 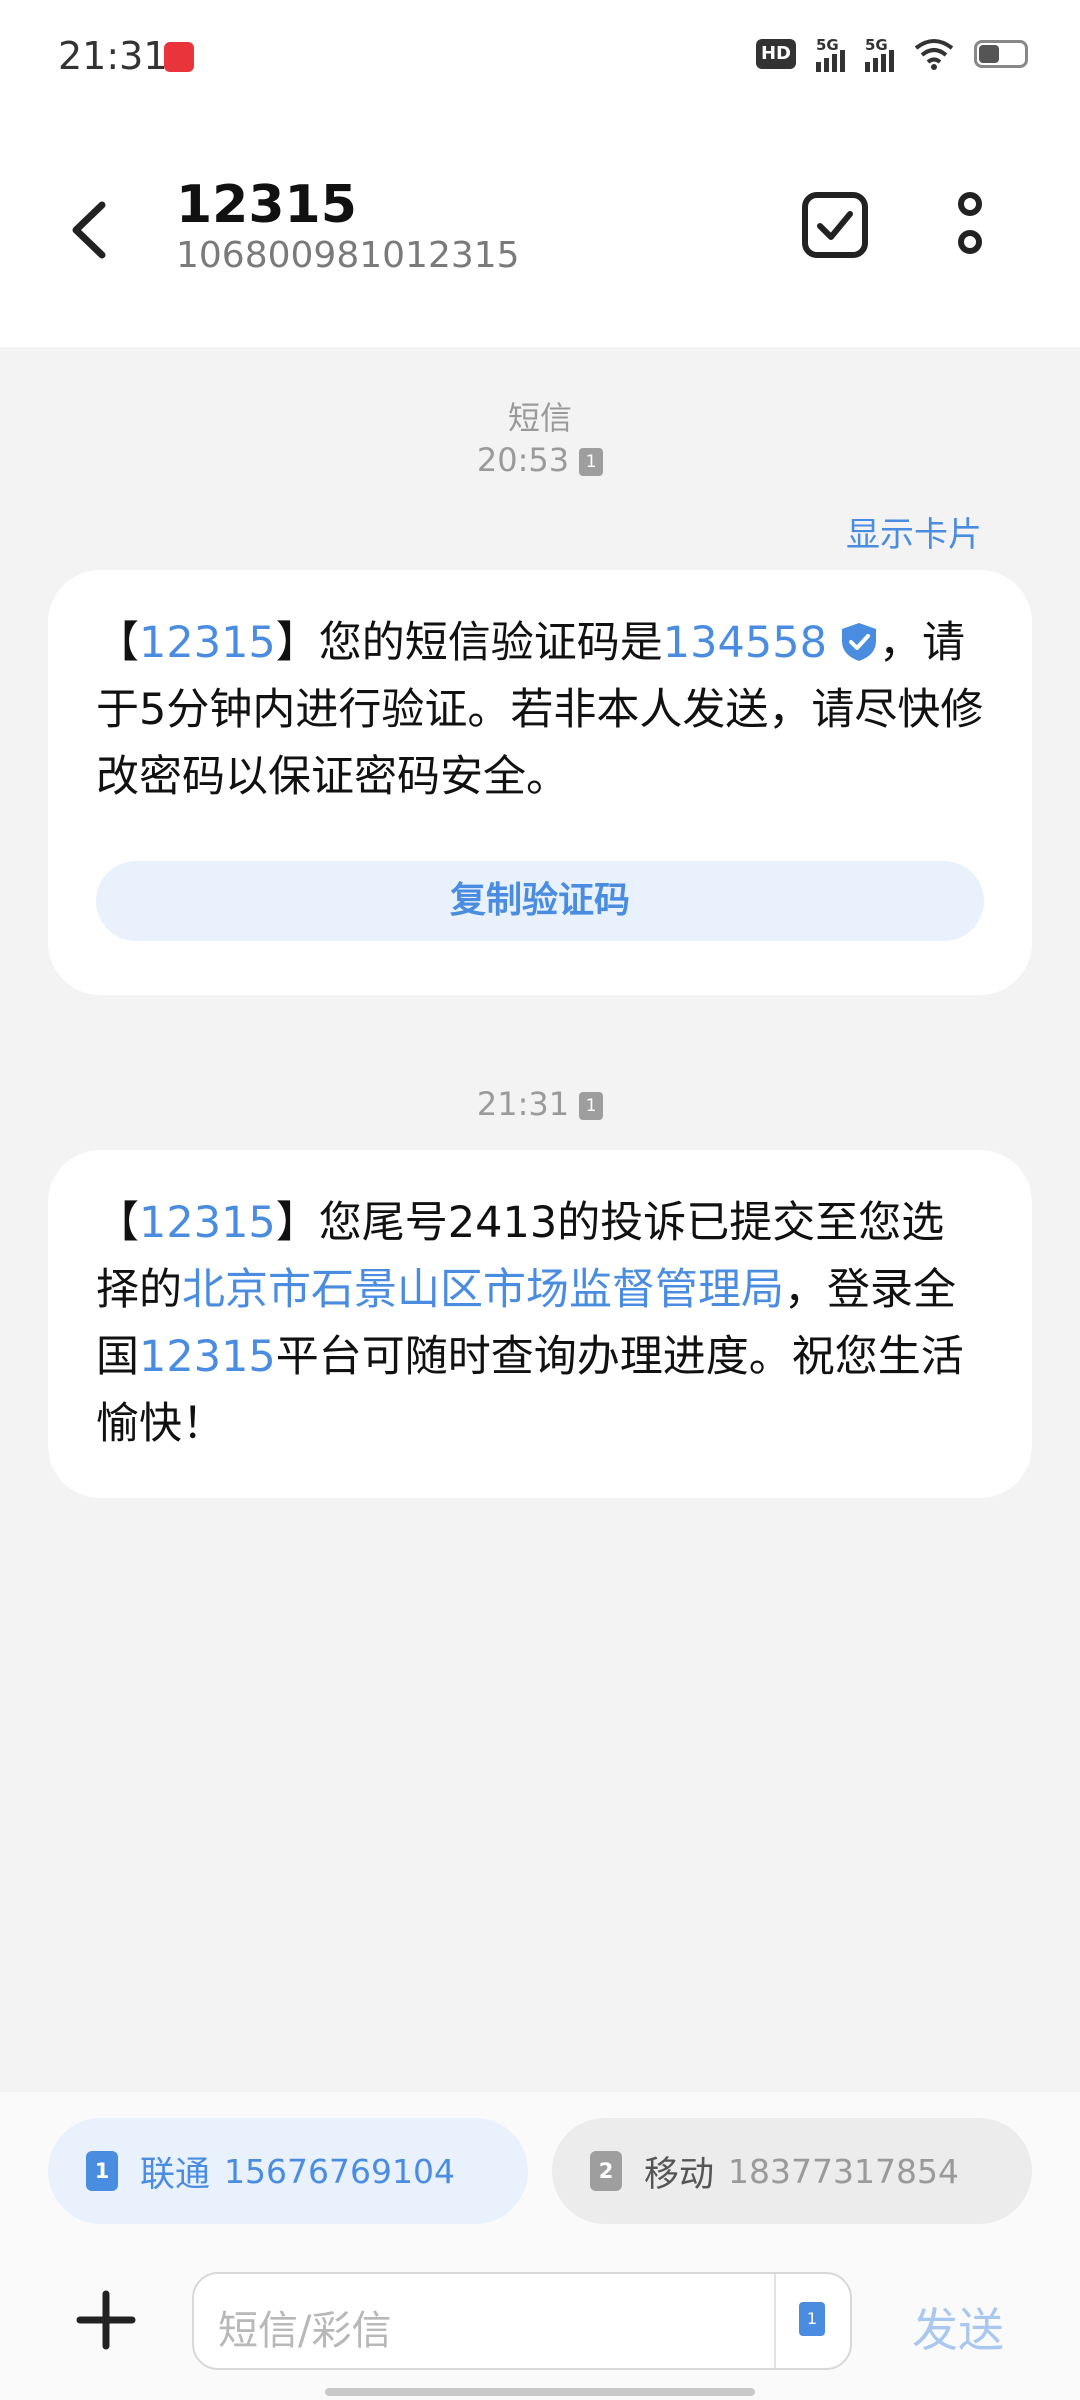 What do you see at coordinates (523, 1104) in the screenshot?
I see `timestamp-text: 21:31` at bounding box center [523, 1104].